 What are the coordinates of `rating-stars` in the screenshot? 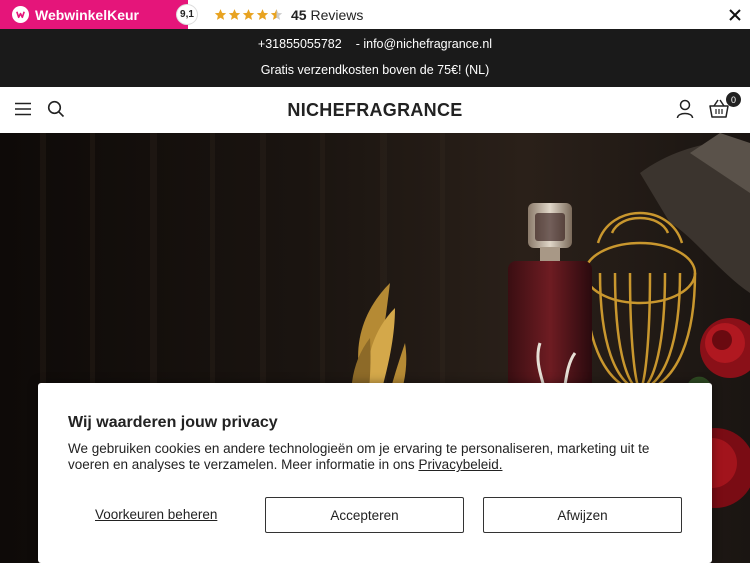 It's located at (248, 14).